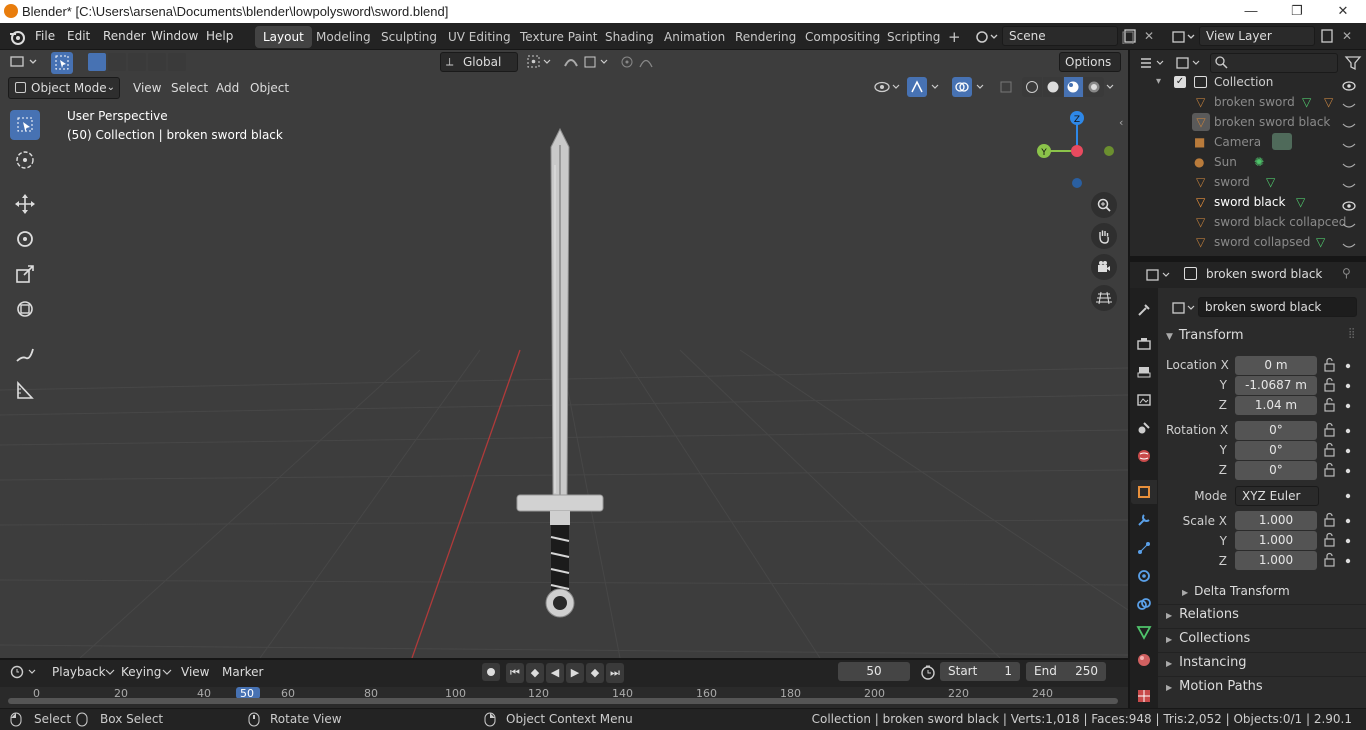 This screenshot has height=730, width=1366. I want to click on viewport-menu-object: Object, so click(269, 88).